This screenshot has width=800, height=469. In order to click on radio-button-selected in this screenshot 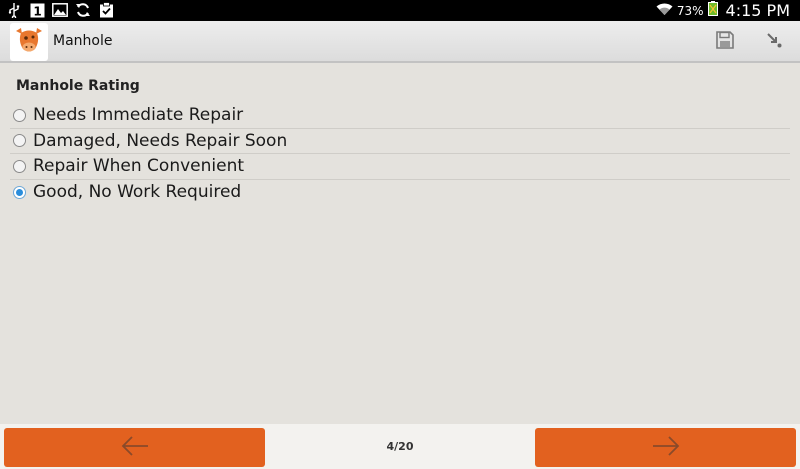, I will do `click(19, 192)`.